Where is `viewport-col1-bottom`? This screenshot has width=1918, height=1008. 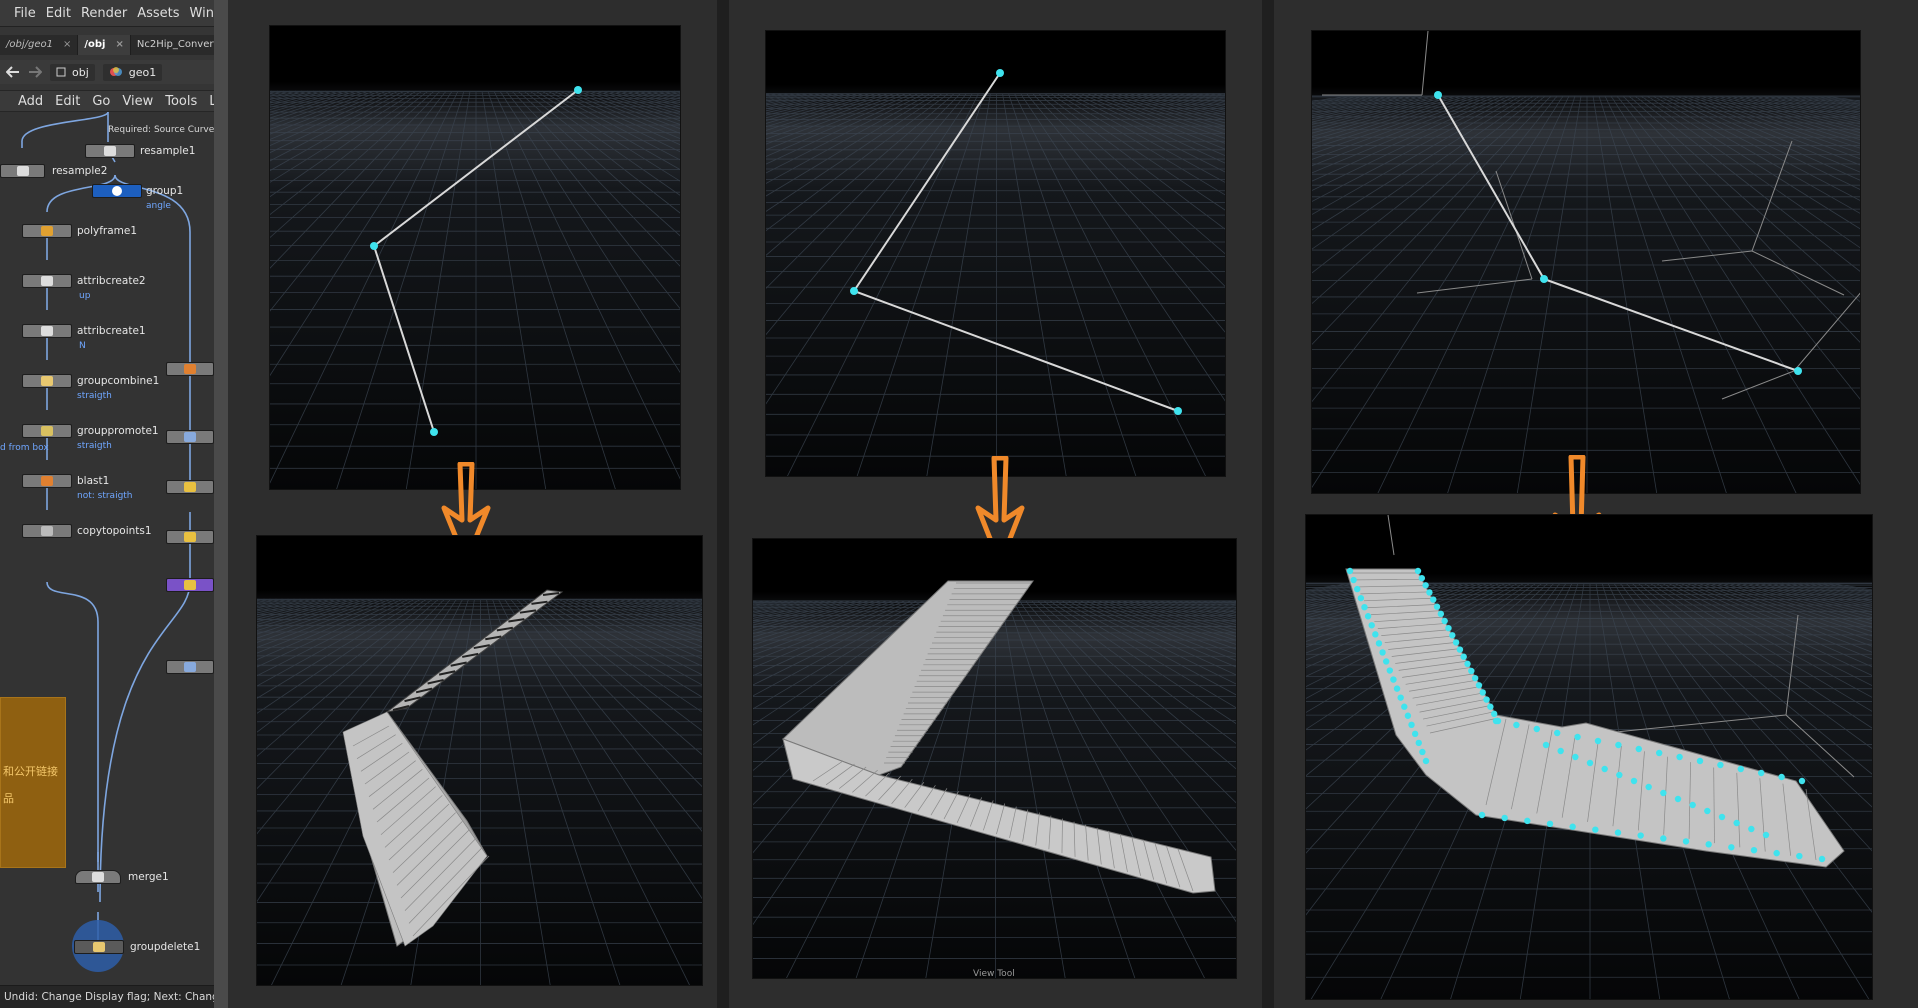 viewport-col1-bottom is located at coordinates (479, 760).